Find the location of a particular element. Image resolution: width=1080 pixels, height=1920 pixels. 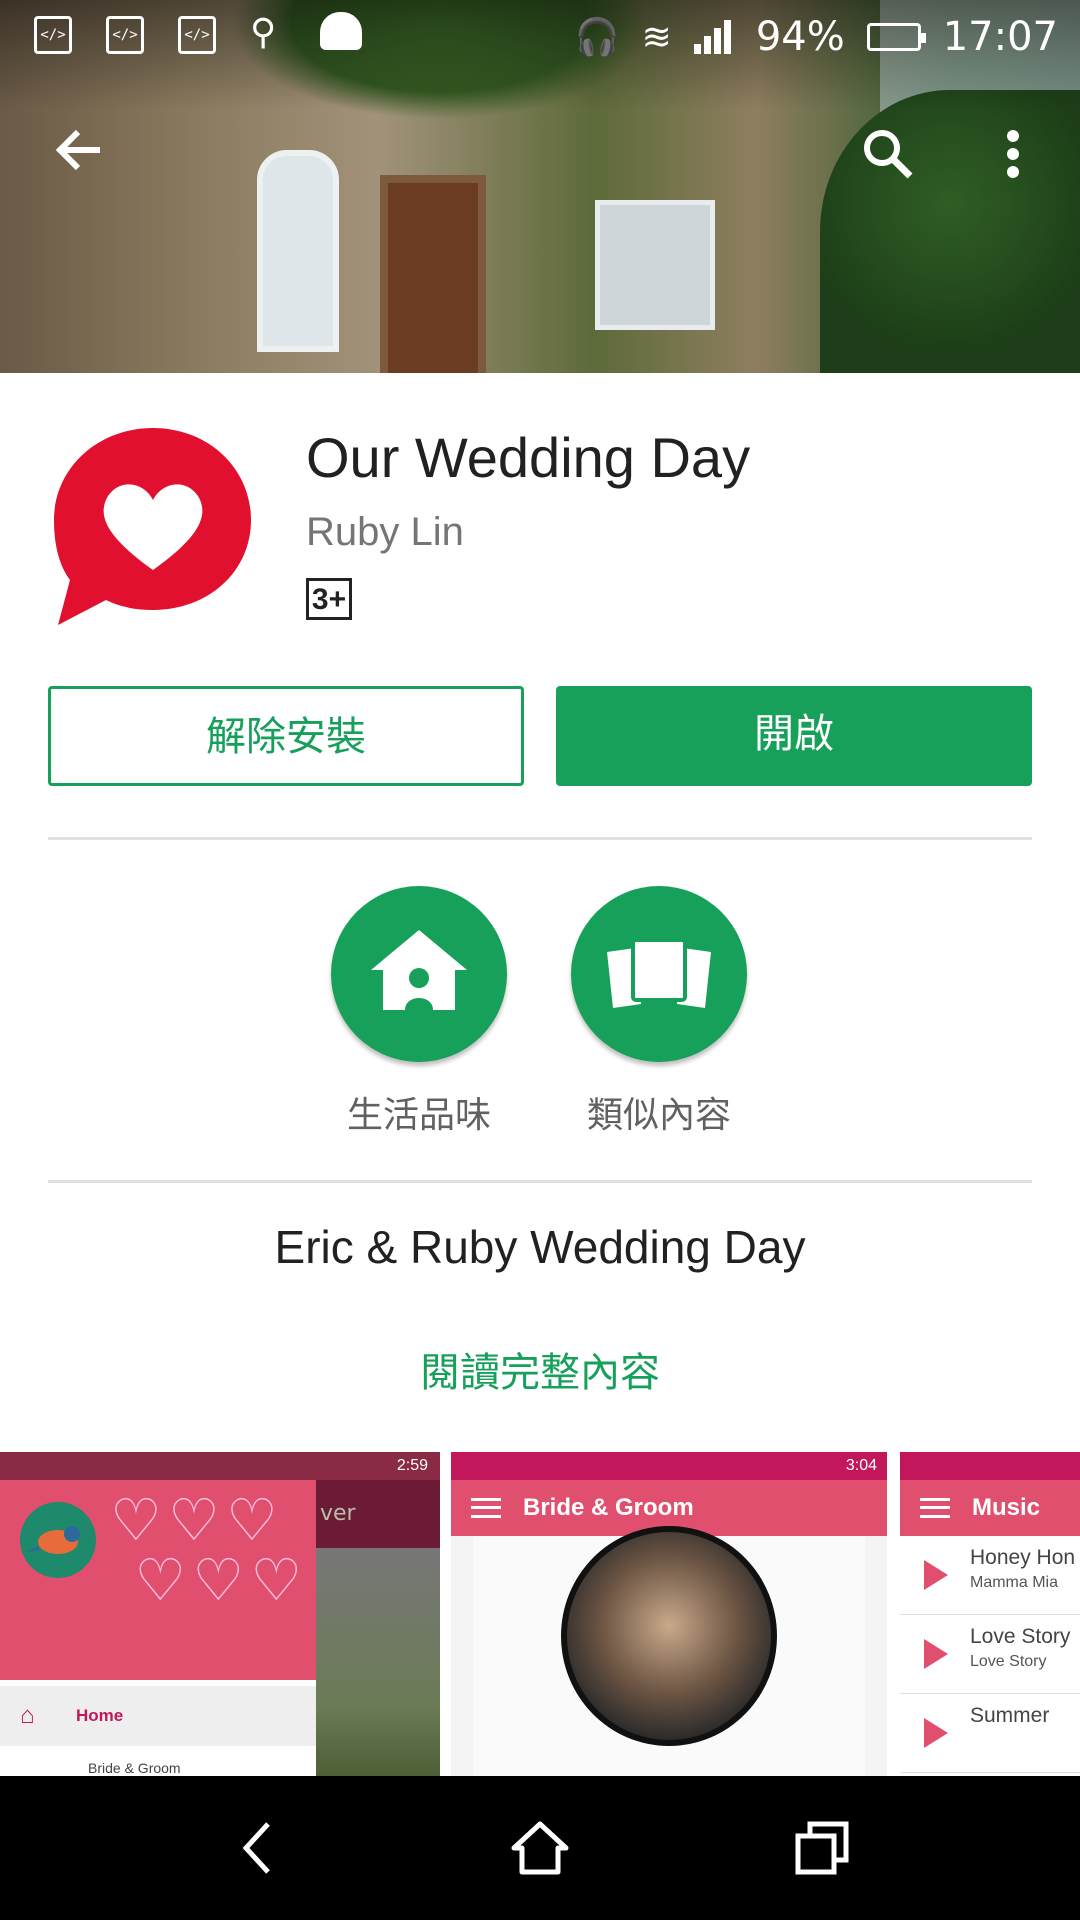

drawer-item-label: Bride & Groom is located at coordinates (134, 1768).